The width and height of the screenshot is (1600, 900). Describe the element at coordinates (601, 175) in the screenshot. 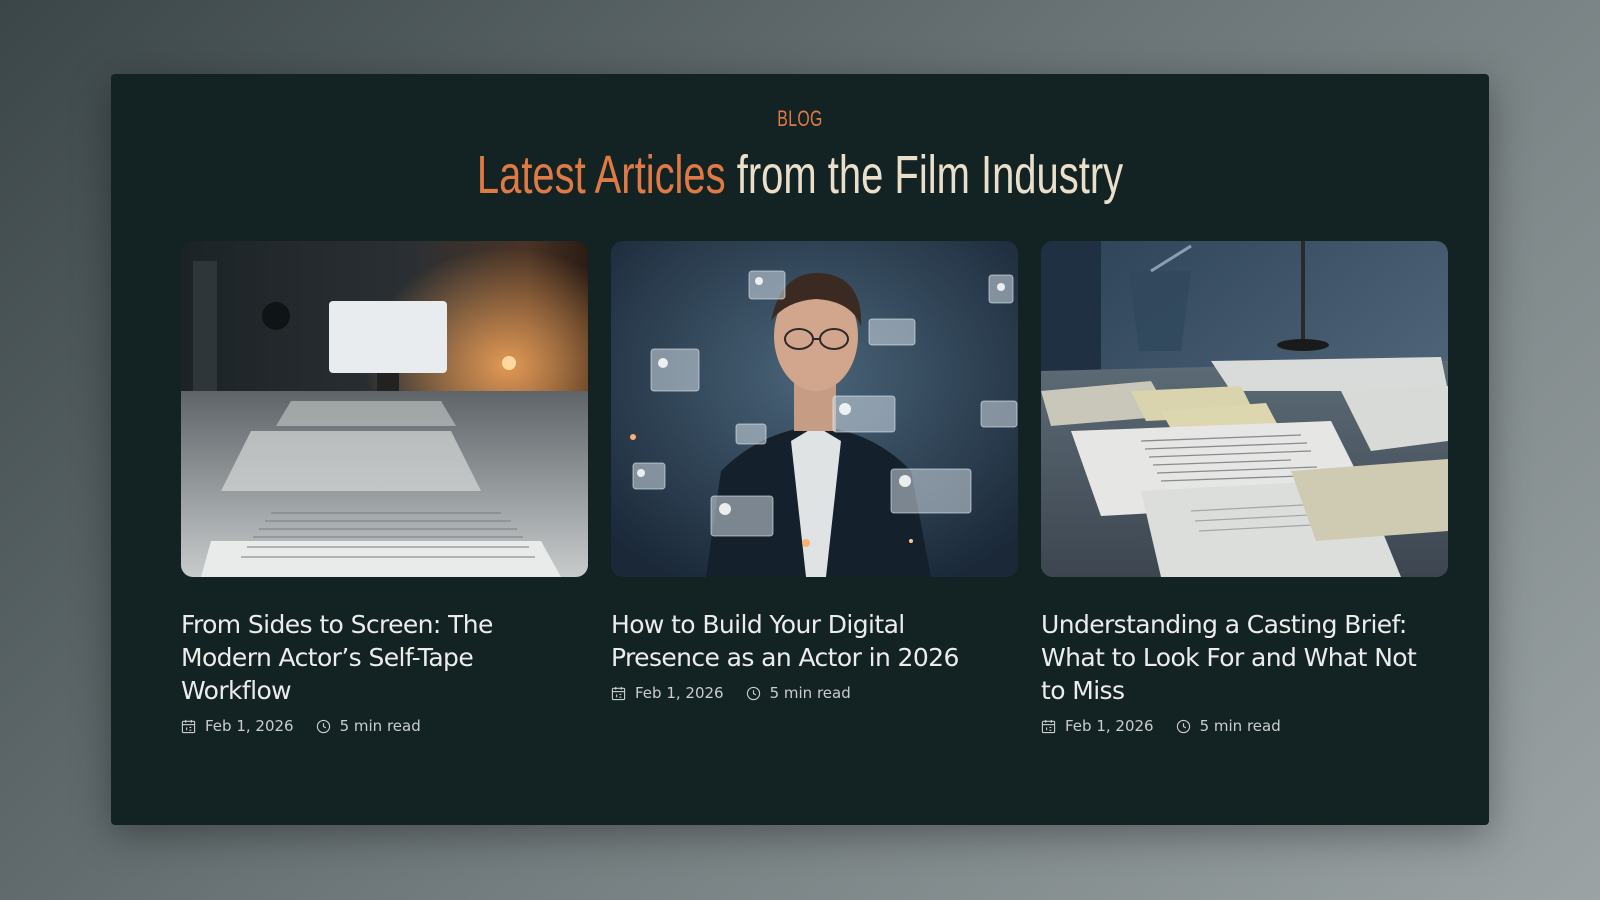

I see `heading-accent: Latest Articles` at that location.